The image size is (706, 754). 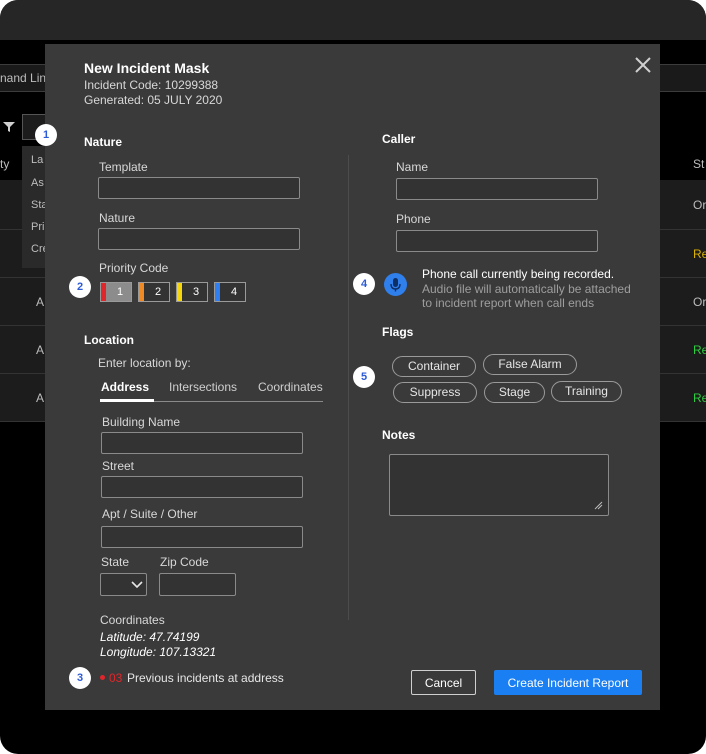 I want to click on step-badge-5: 5, so click(x=364, y=377).